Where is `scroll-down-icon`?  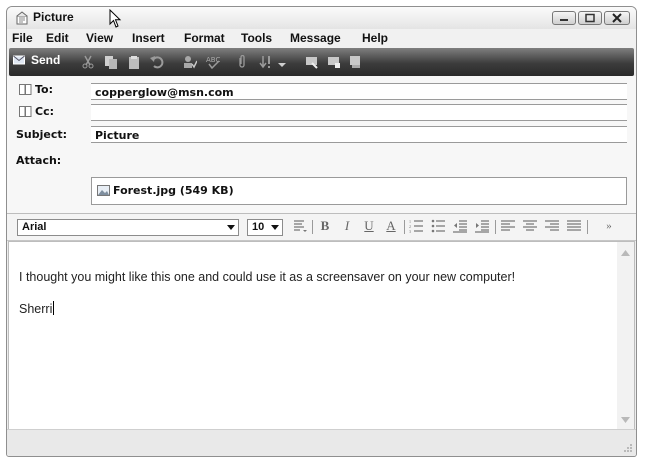 scroll-down-icon is located at coordinates (625, 420).